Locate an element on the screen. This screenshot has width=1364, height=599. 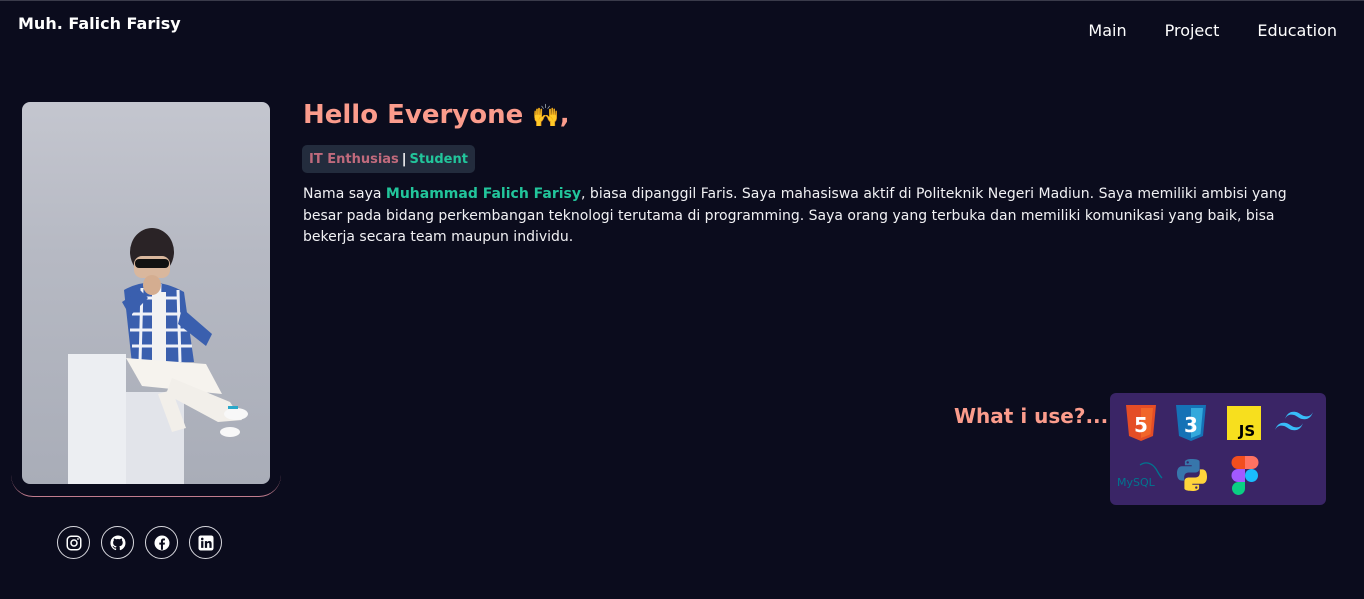
role-badge: IT Enthusias | Student is located at coordinates (388, 159).